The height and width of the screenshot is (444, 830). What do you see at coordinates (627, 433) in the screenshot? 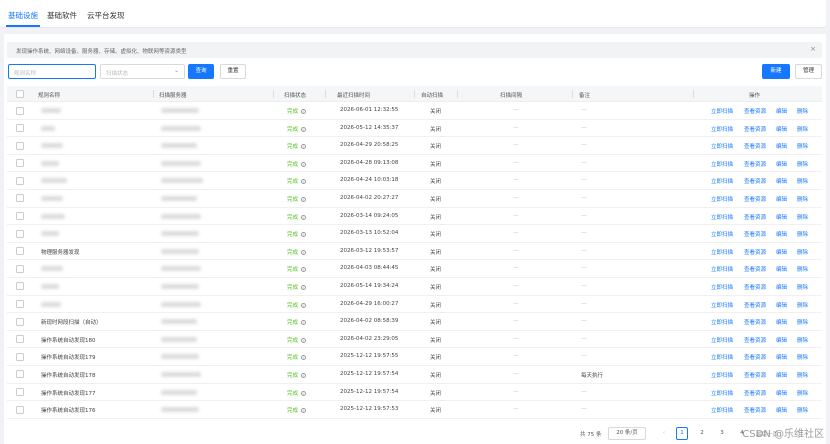
I see `page-size-select: 20 条/页` at bounding box center [627, 433].